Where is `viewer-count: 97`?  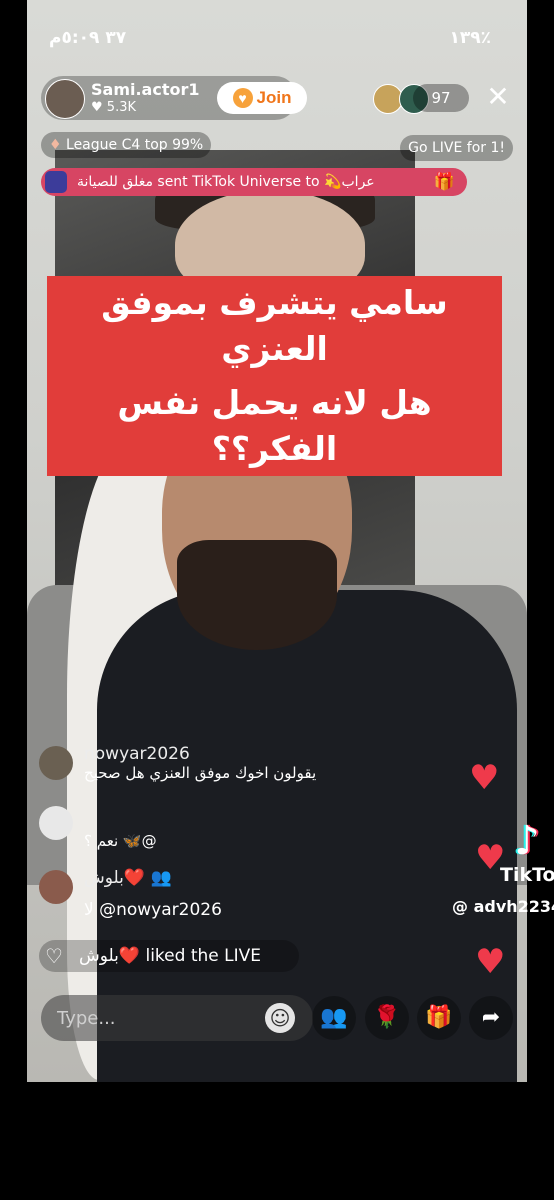 viewer-count: 97 is located at coordinates (441, 98).